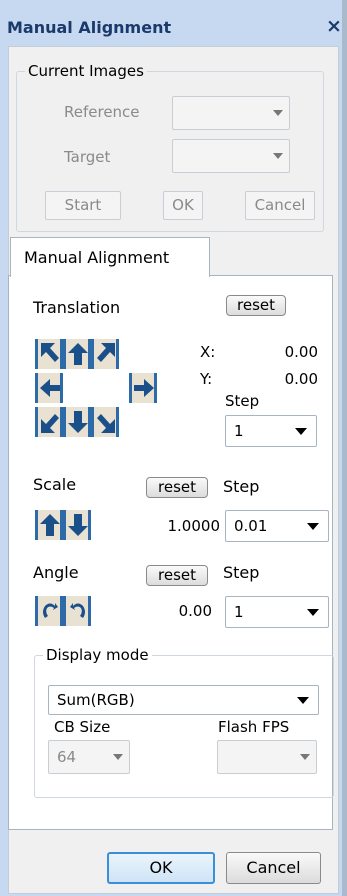 The image size is (347, 896). I want to click on close-icon: ×, so click(334, 26).